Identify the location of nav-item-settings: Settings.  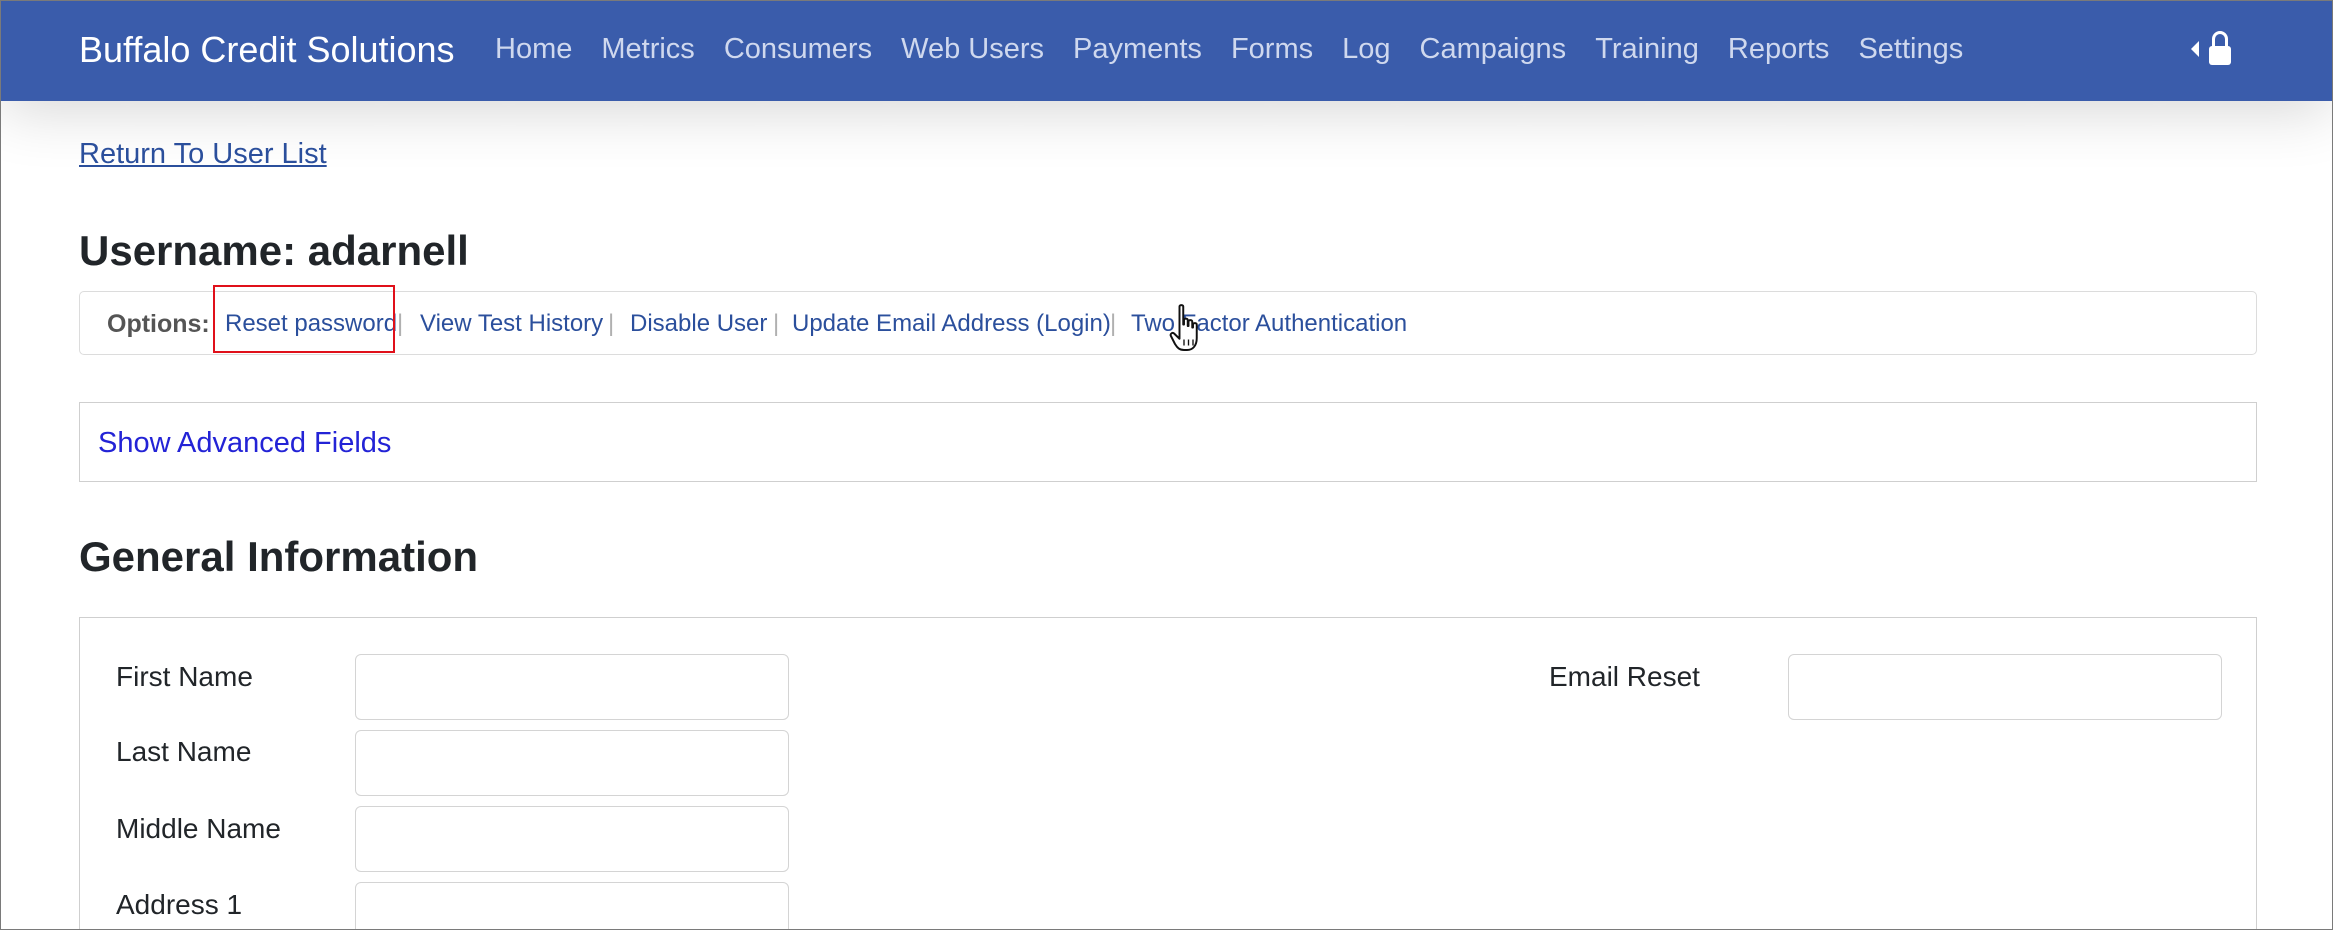
(1910, 49).